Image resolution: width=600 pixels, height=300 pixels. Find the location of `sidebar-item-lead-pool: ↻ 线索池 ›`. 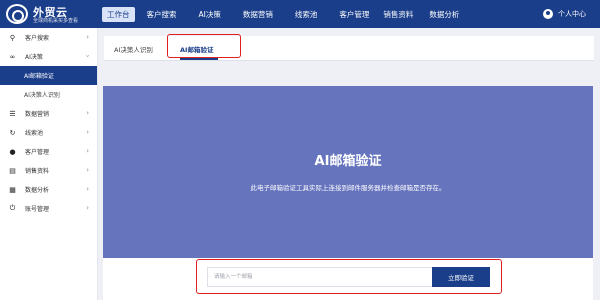

sidebar-item-lead-pool: ↻ 线索池 › is located at coordinates (48, 132).